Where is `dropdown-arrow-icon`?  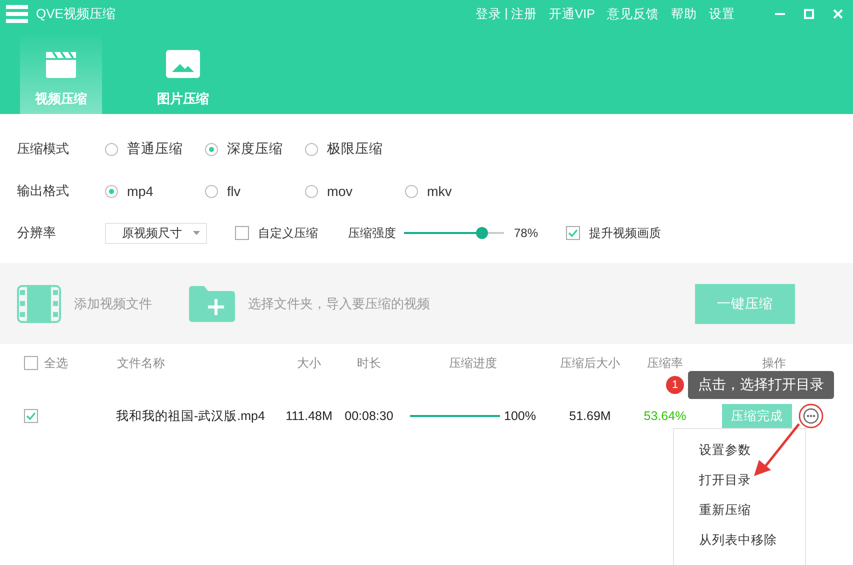
dropdown-arrow-icon is located at coordinates (196, 233).